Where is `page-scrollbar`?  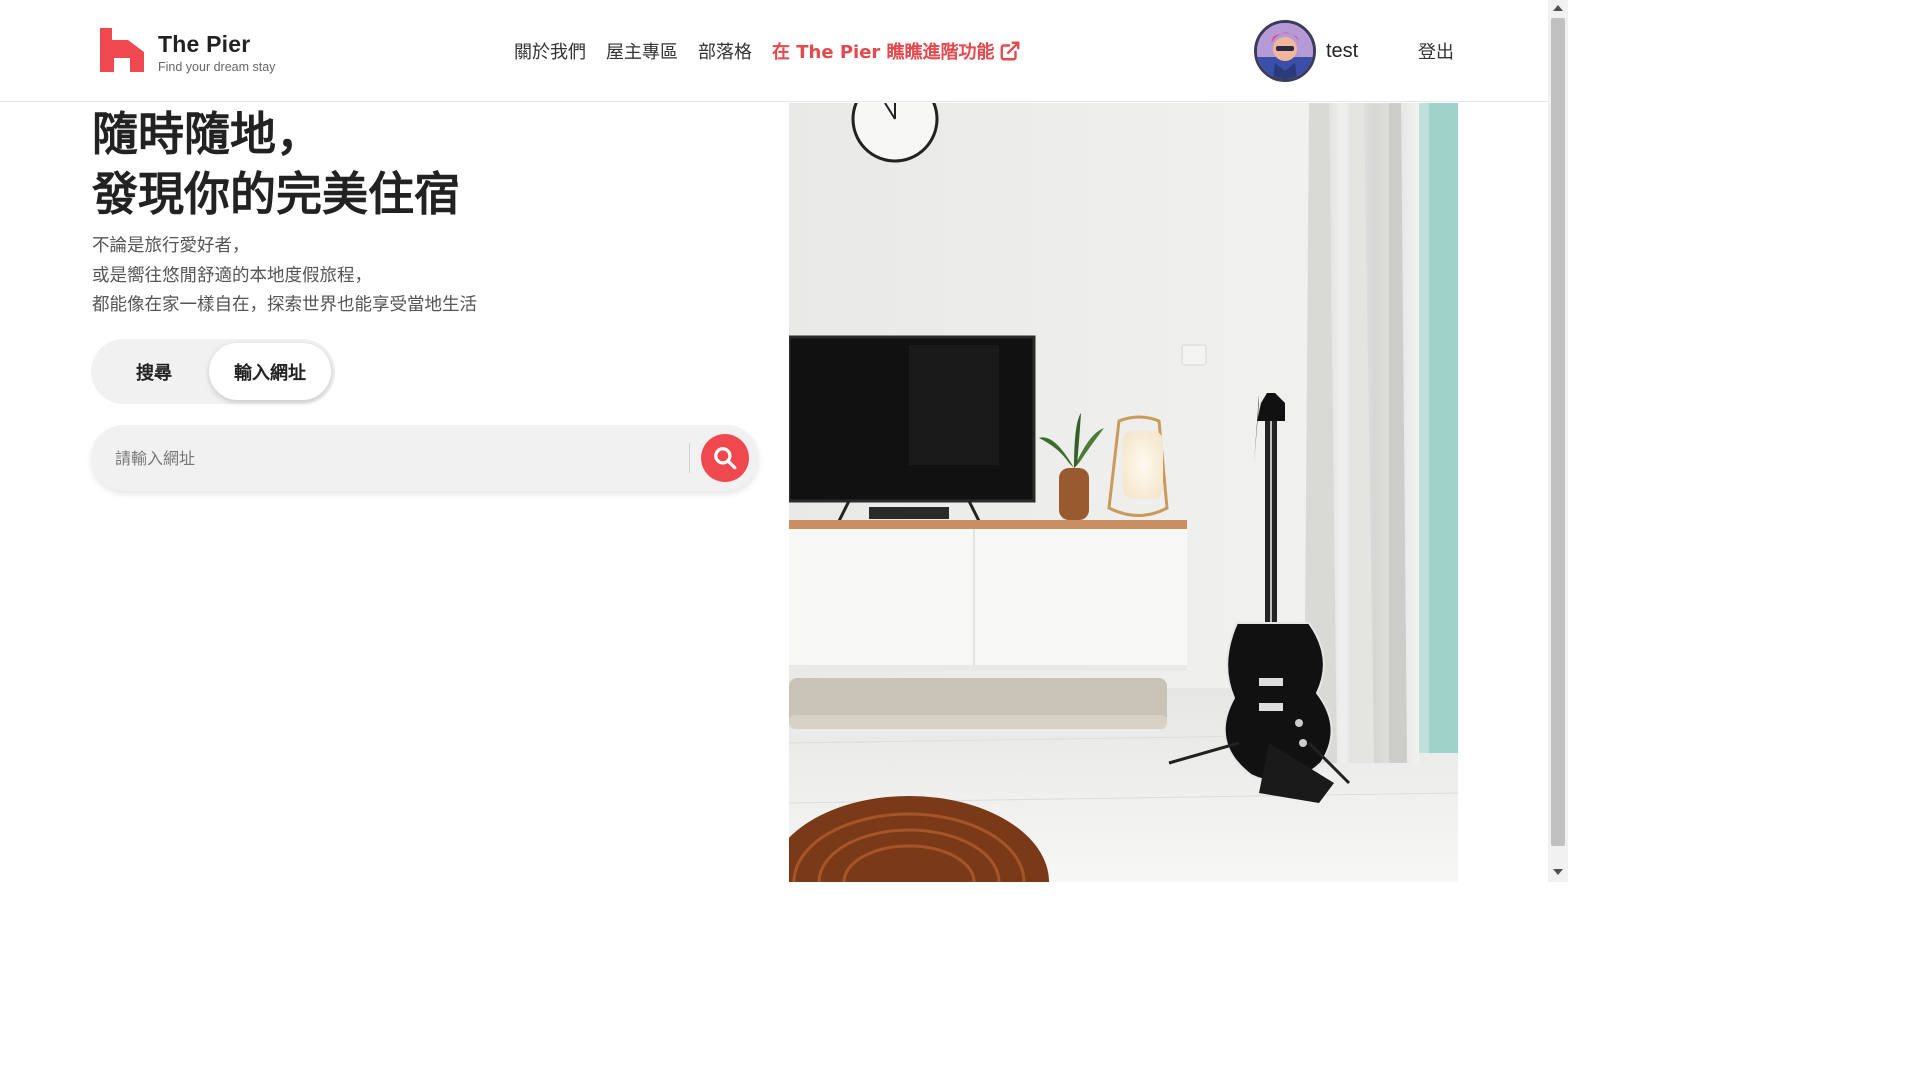 page-scrollbar is located at coordinates (1558, 441).